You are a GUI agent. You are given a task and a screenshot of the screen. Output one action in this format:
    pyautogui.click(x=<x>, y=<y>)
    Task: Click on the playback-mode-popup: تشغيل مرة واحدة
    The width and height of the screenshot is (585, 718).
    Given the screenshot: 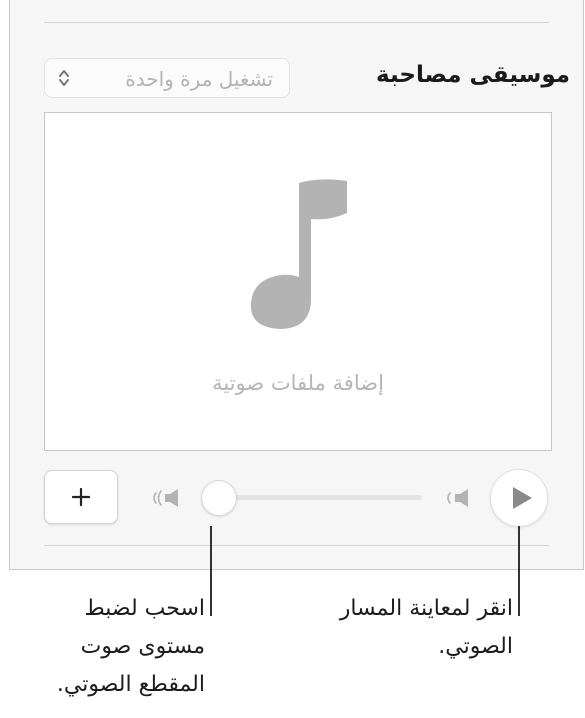 What is the action you would take?
    pyautogui.click(x=167, y=78)
    